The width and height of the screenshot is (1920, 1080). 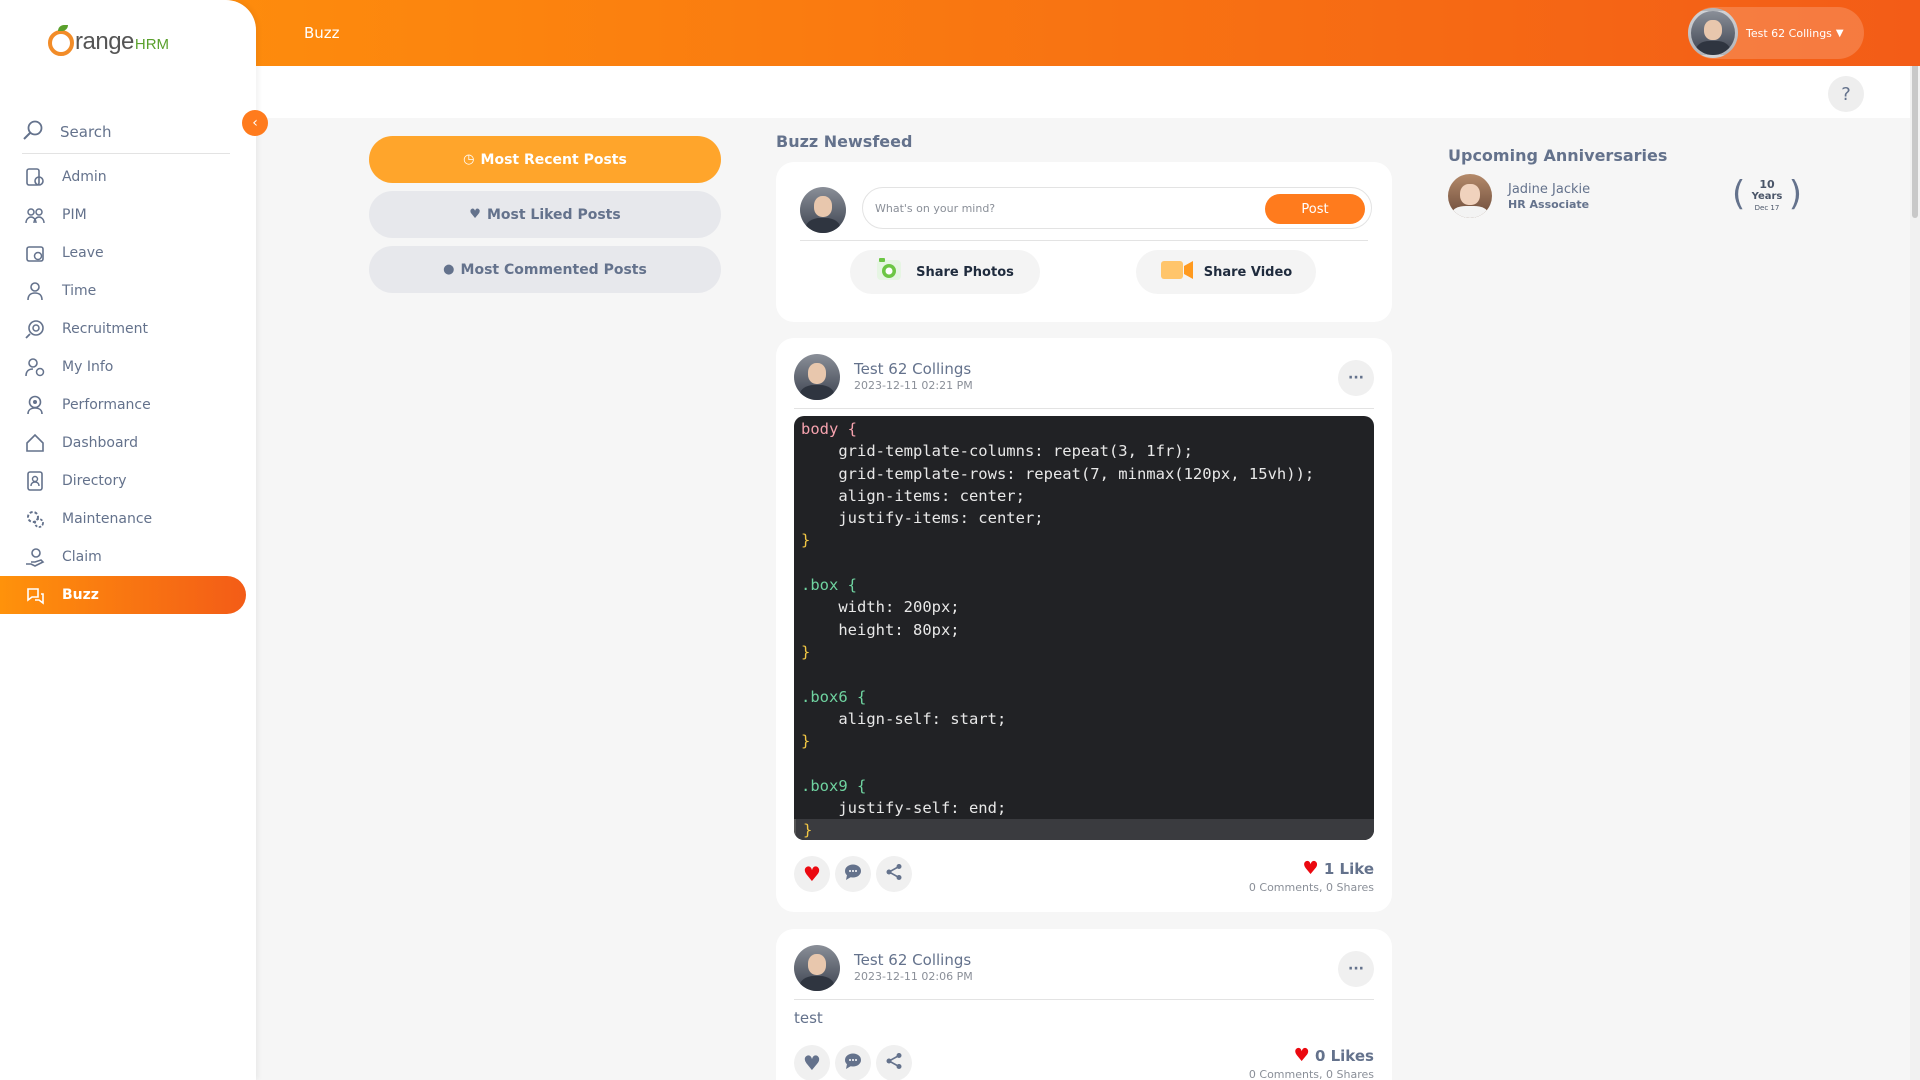 I want to click on anniversary-name: Jadine Jackie, so click(x=1549, y=189).